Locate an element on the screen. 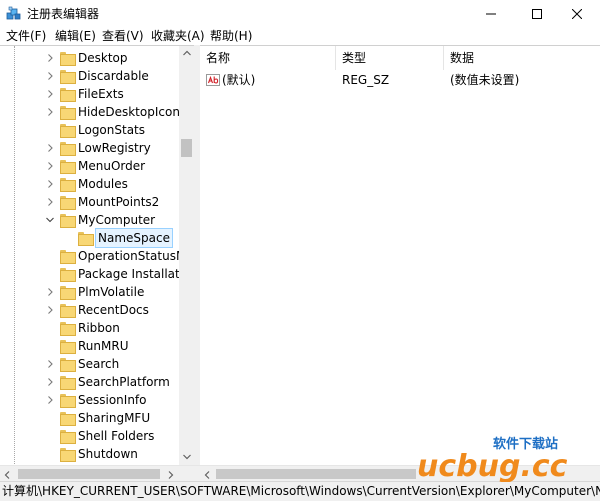 The width and height of the screenshot is (600, 501). tree-item: SearchPlatform is located at coordinates (90, 382).